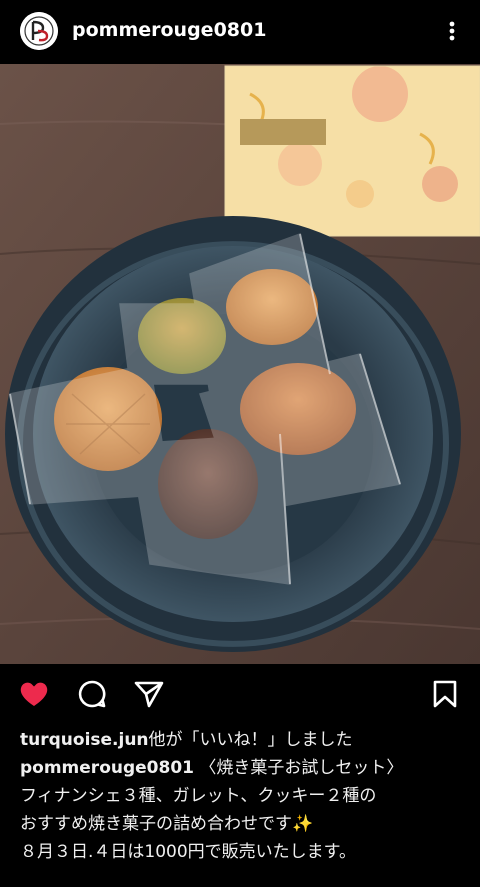 This screenshot has width=480, height=887. I want to click on pommerouge-logo, so click(39, 31).